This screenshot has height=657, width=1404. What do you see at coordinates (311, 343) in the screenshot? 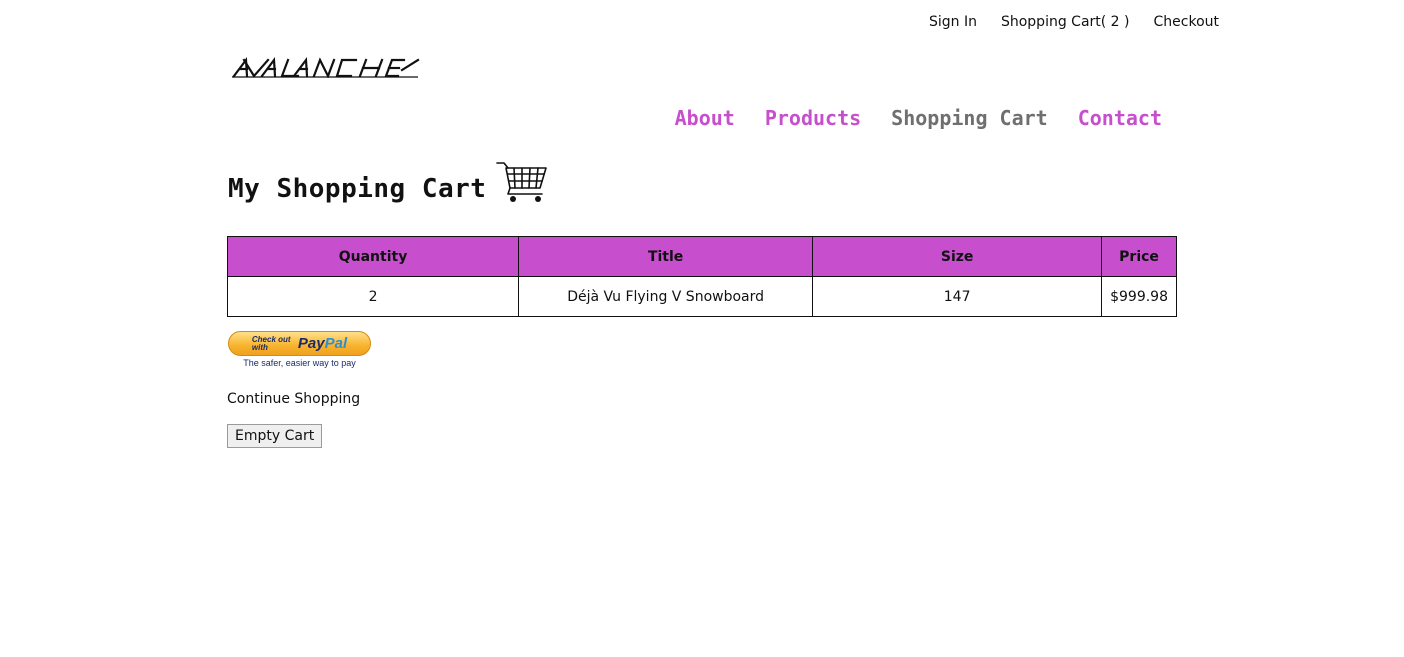
I see `paypal-logo-pay: Pay` at bounding box center [311, 343].